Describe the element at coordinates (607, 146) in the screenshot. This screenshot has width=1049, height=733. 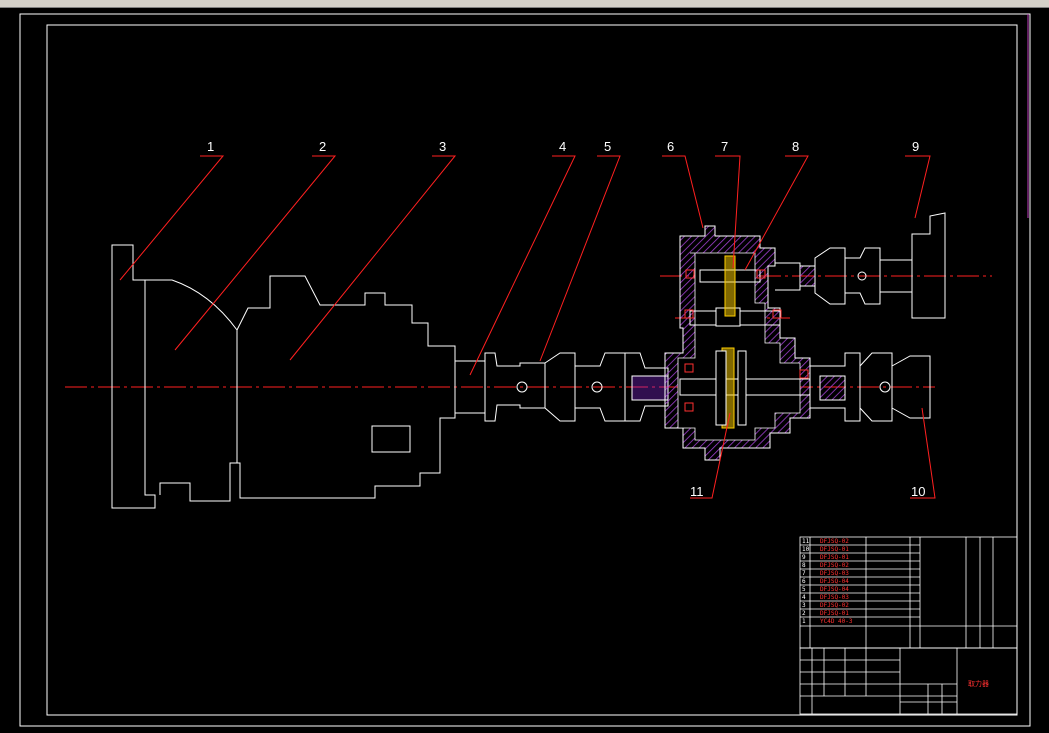
I see `callout-5: 5` at that location.